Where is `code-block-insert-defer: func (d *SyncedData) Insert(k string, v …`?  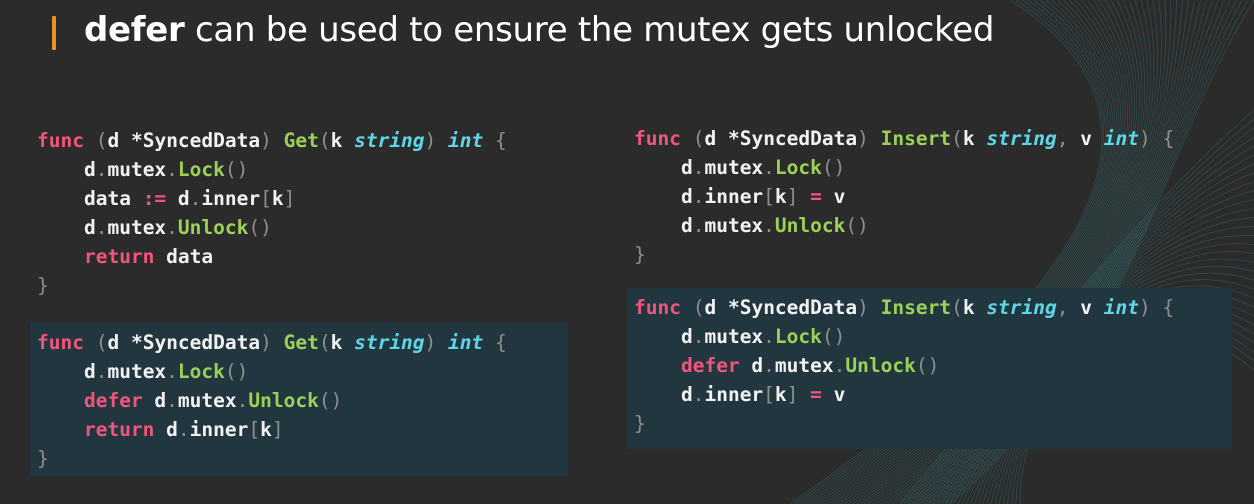 code-block-insert-defer: func (d *SyncedData) Insert(k string, v … is located at coordinates (904, 365).